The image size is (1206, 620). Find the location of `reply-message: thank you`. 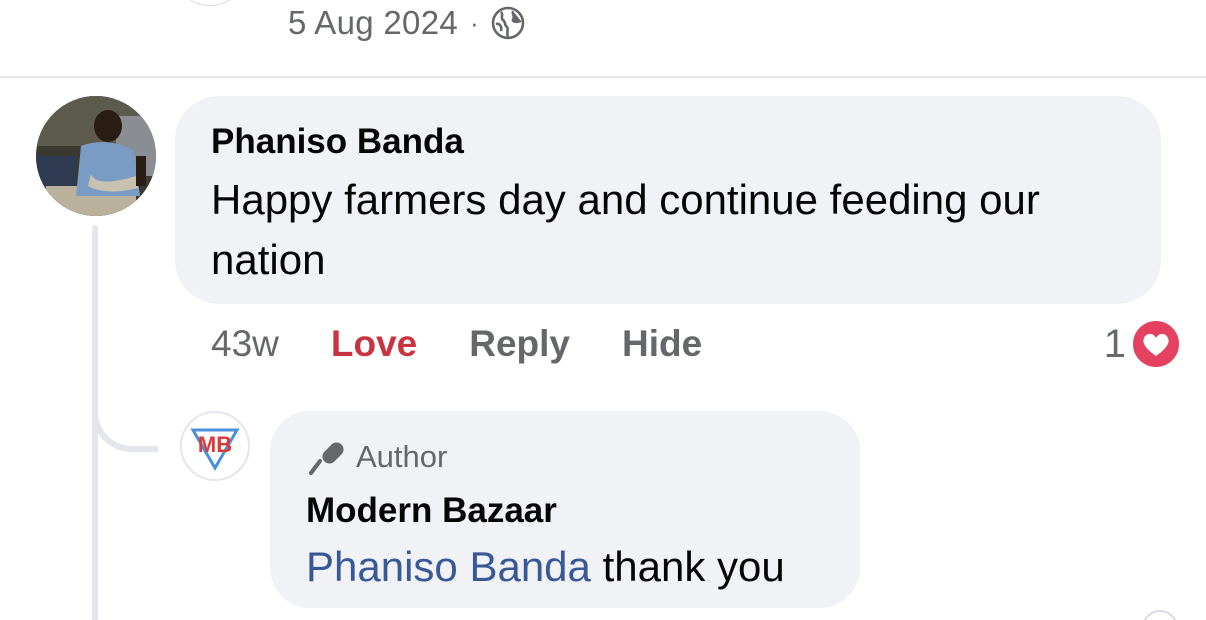

reply-message: thank you is located at coordinates (687, 566).